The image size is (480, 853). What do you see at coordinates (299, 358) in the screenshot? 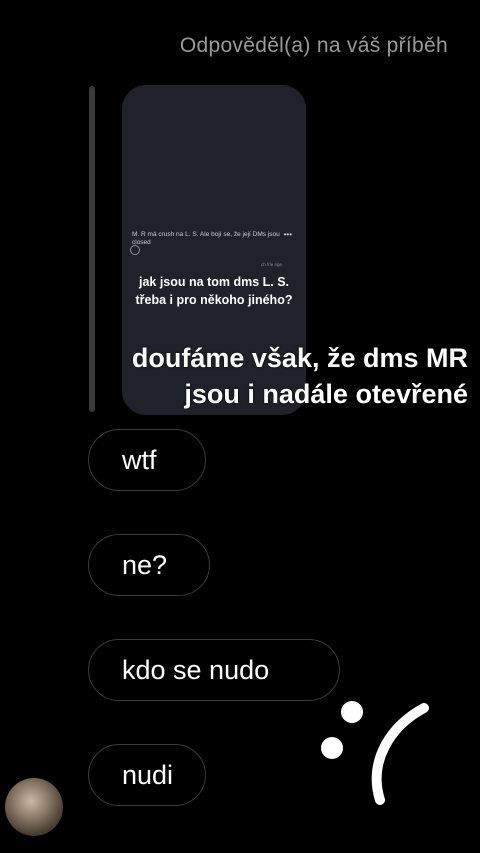
I see `caption-line1: doufáme však, že dms MR` at bounding box center [299, 358].